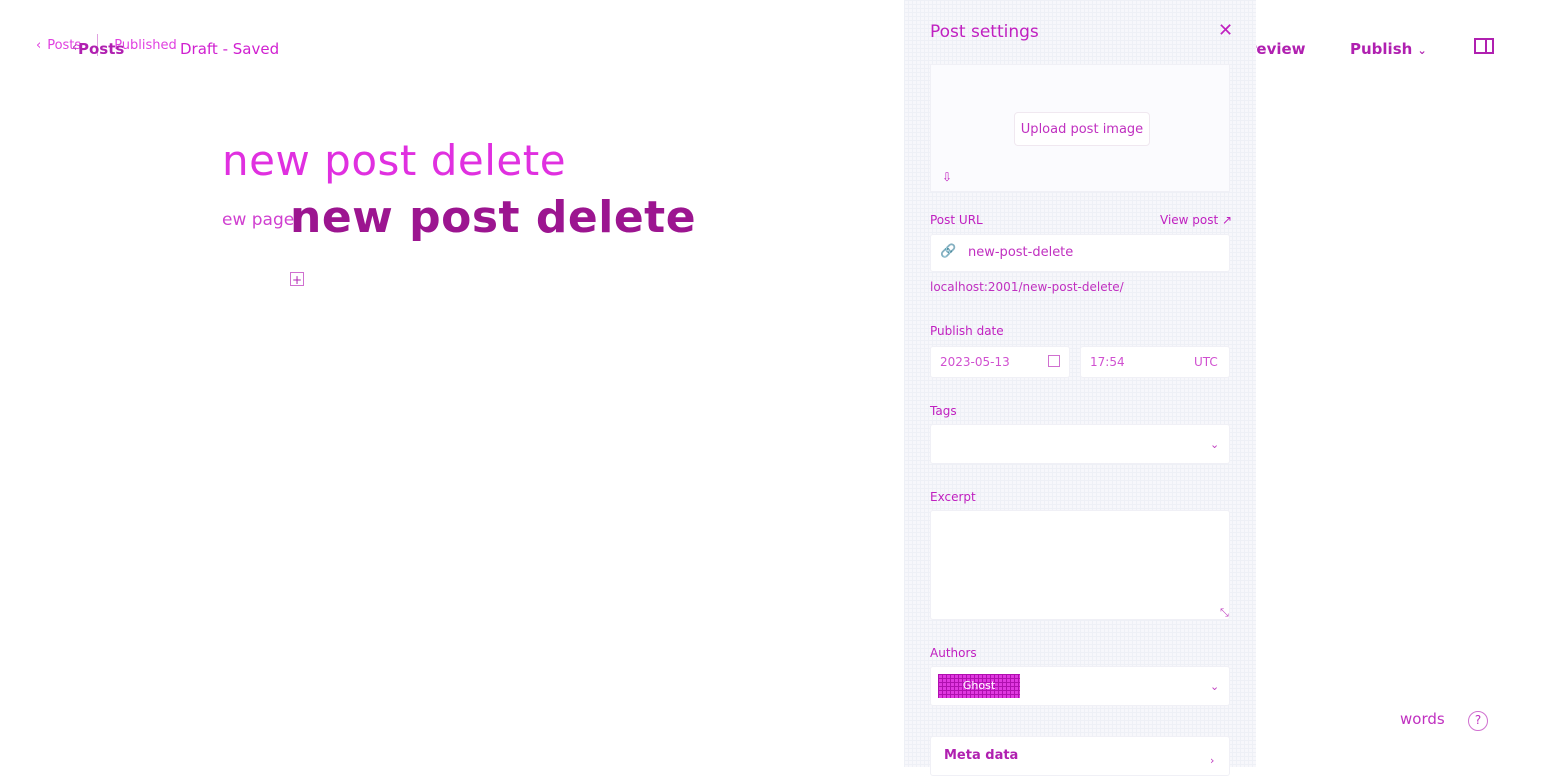 The image size is (1544, 776). I want to click on meta-data-label: Meta data, so click(981, 755).